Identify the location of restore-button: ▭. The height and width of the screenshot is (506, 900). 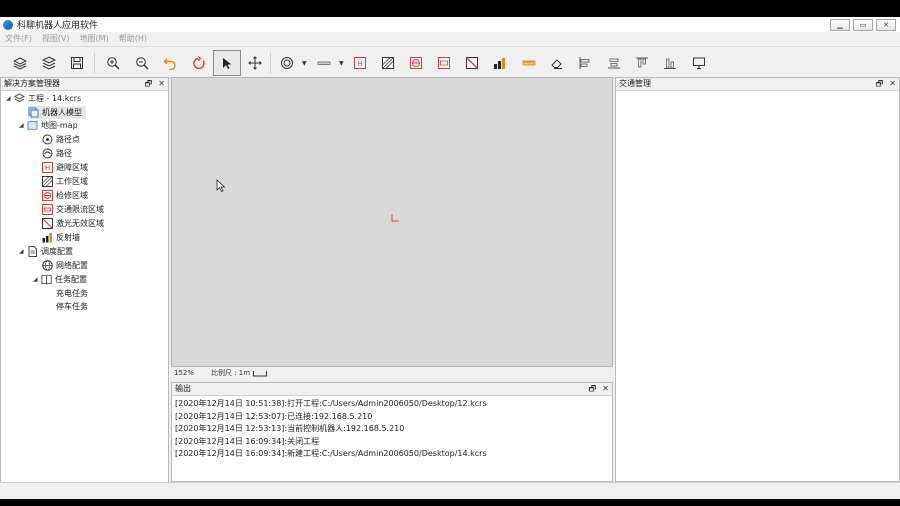
(863, 25).